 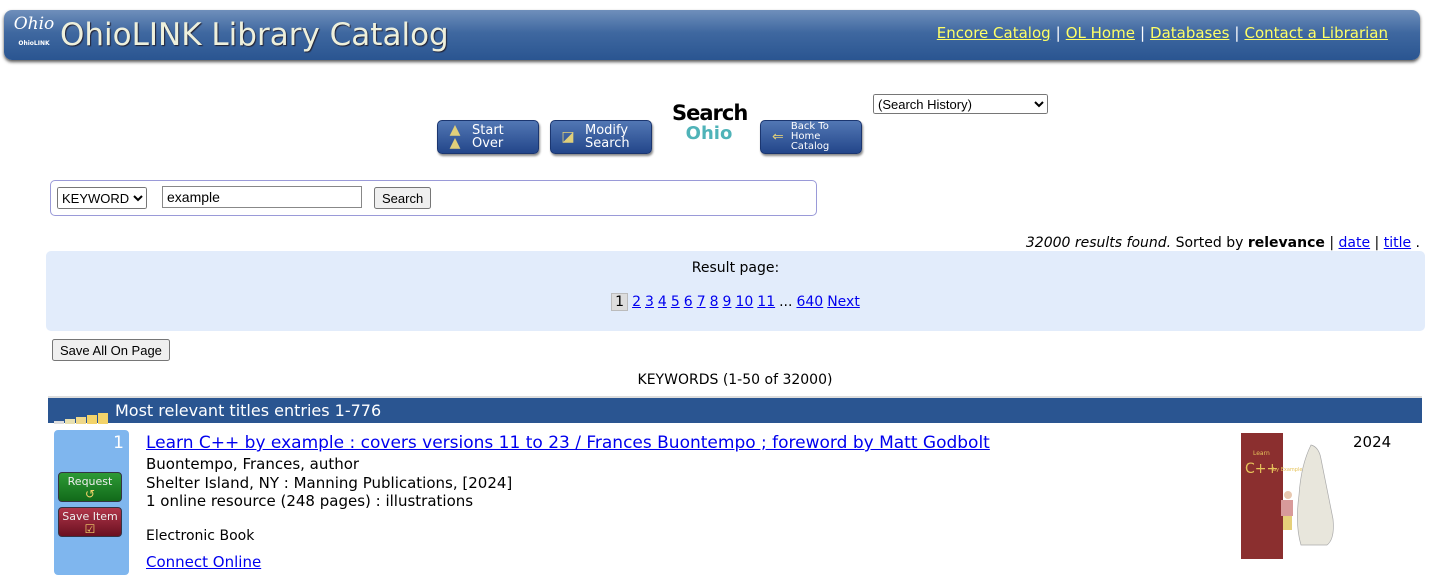 I want to click on save-item-button: Save Item ☑, so click(x=90, y=522).